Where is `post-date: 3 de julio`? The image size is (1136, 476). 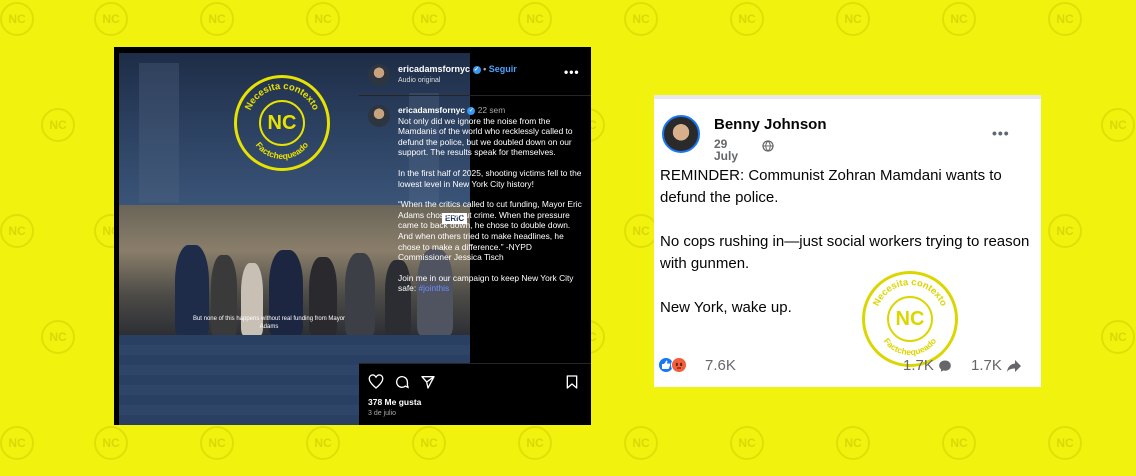
post-date: 3 de julio is located at coordinates (382, 413).